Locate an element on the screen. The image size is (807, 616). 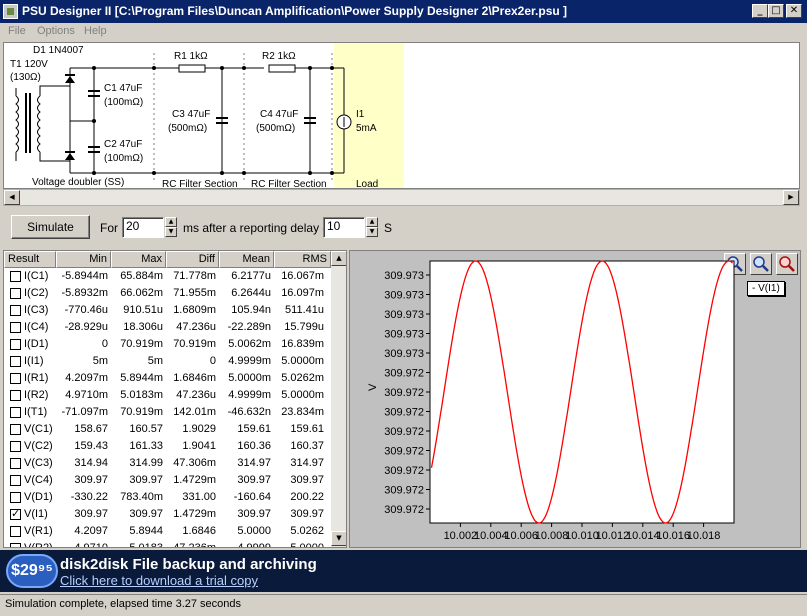
result-max: 910.51u is located at coordinates (143, 310).